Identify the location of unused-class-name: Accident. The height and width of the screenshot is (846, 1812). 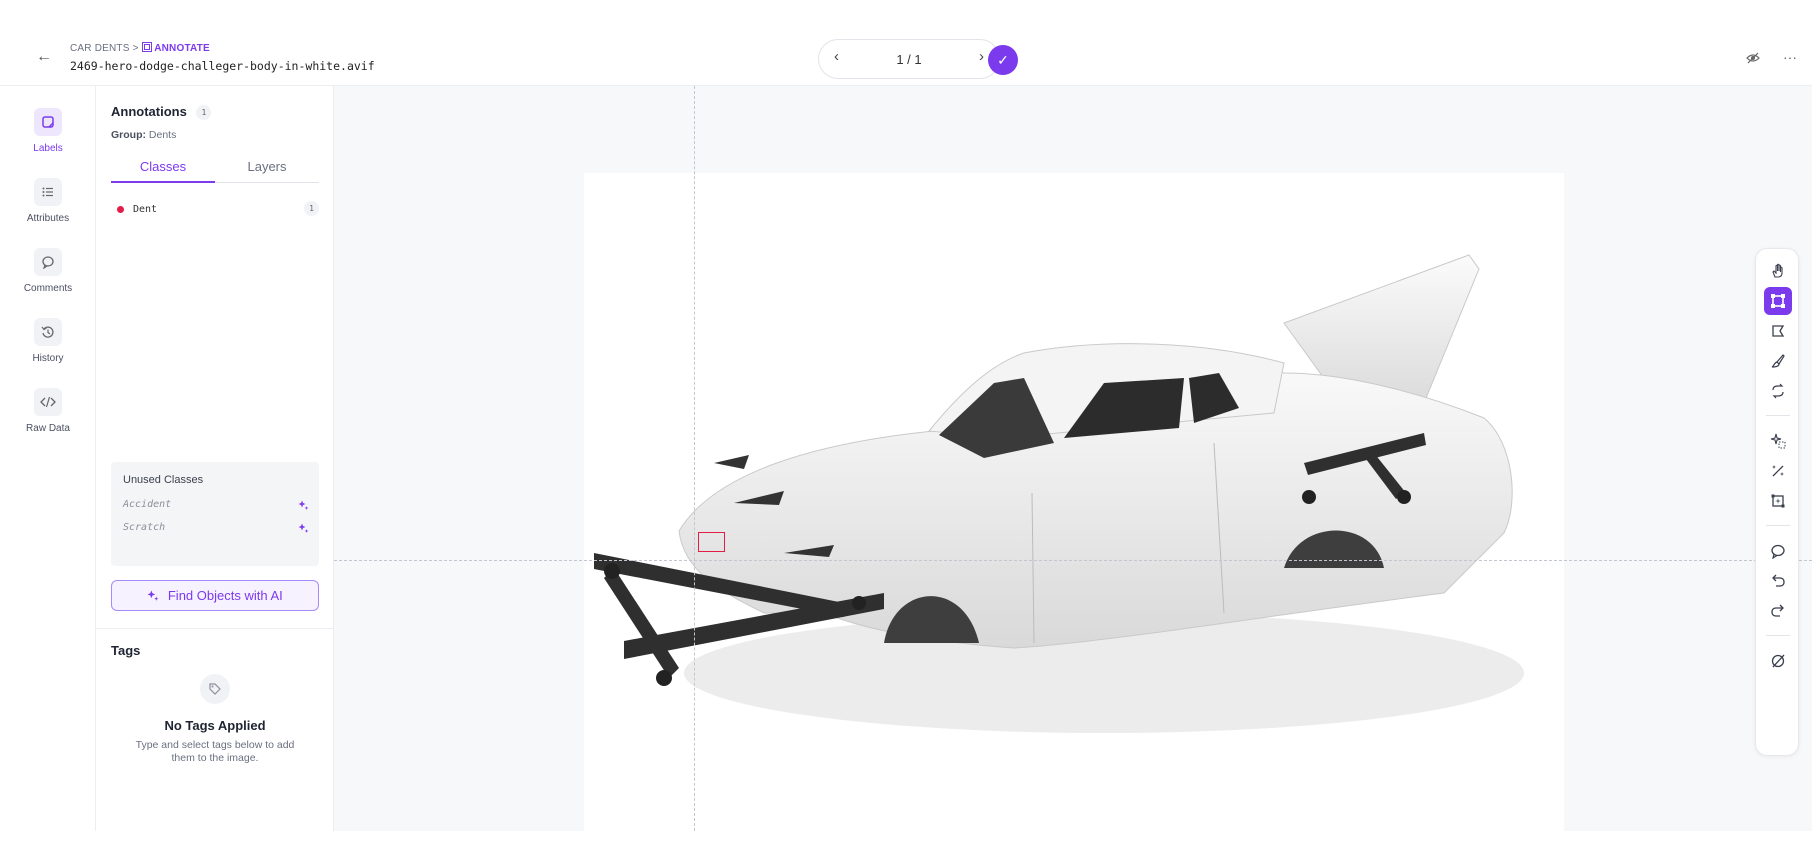
(147, 504).